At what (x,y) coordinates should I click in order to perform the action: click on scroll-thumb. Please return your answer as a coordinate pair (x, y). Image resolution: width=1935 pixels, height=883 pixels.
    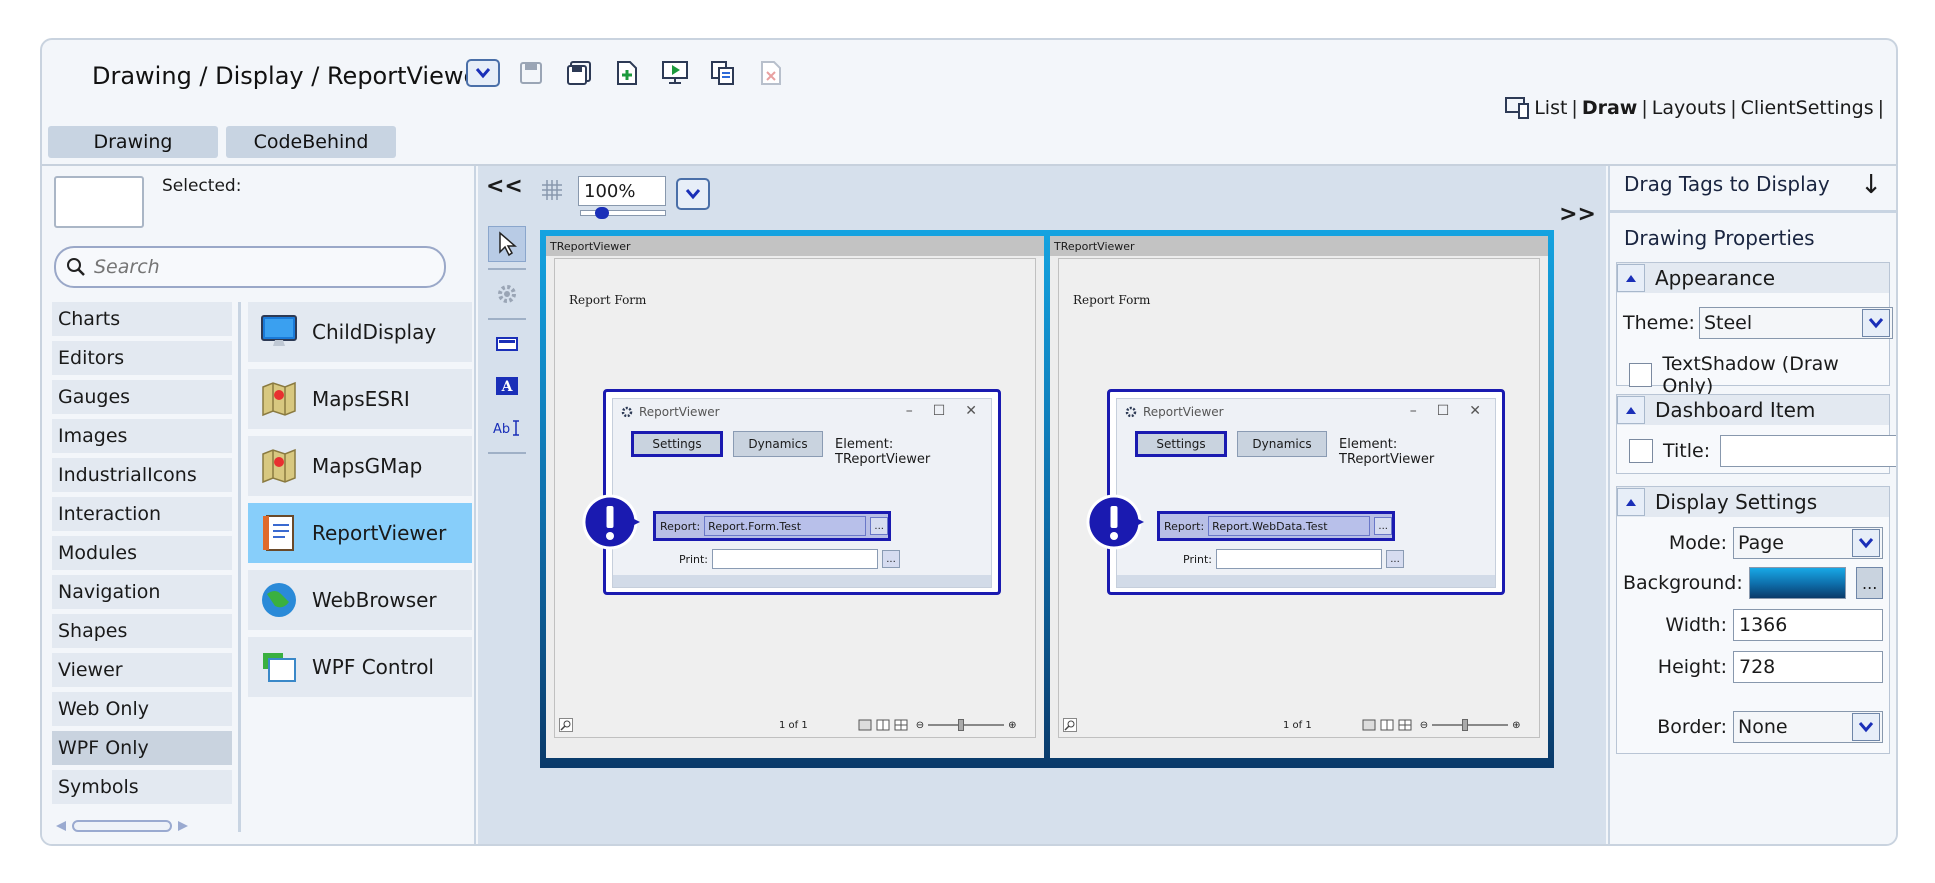
    Looking at the image, I should click on (122, 826).